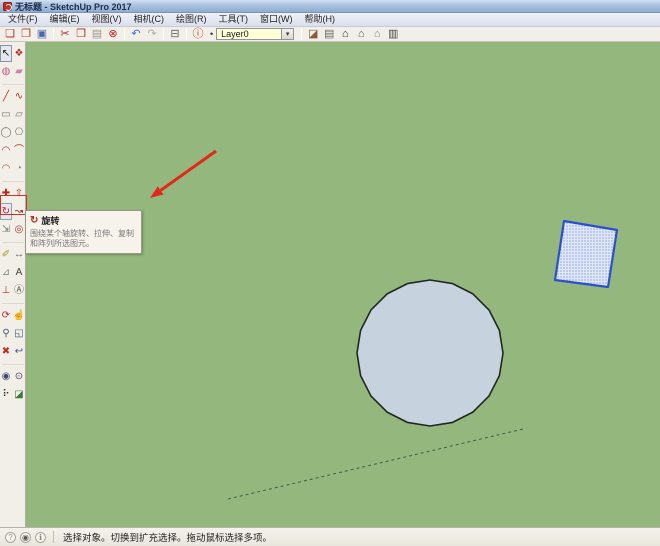 This screenshot has width=660, height=546. Describe the element at coordinates (19, 53) in the screenshot. I see `make-component-tool: ❖` at that location.